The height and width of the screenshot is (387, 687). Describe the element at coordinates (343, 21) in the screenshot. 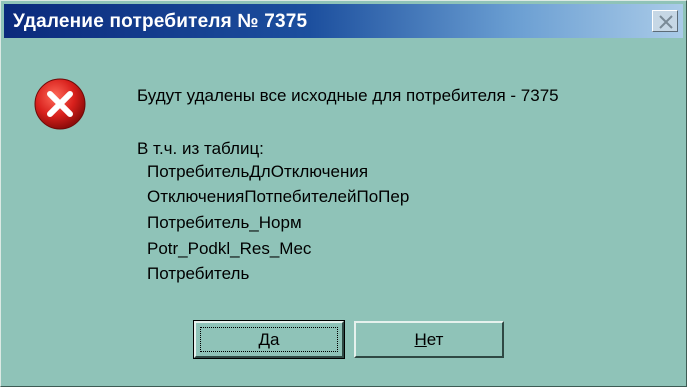

I see `title-bar: Удаление потребителя № 7375` at that location.